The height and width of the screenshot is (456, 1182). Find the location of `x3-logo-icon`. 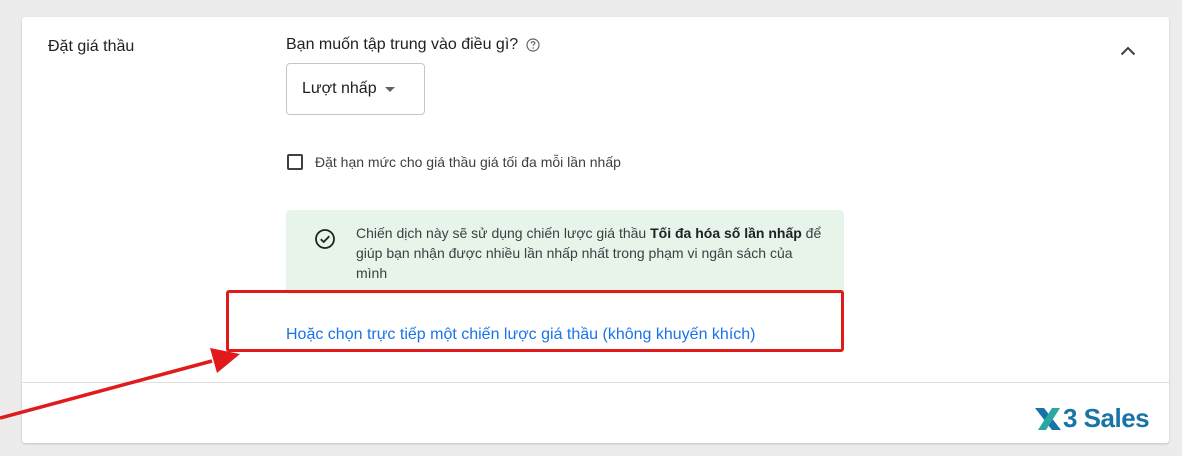

x3-logo-icon is located at coordinates (1048, 418).